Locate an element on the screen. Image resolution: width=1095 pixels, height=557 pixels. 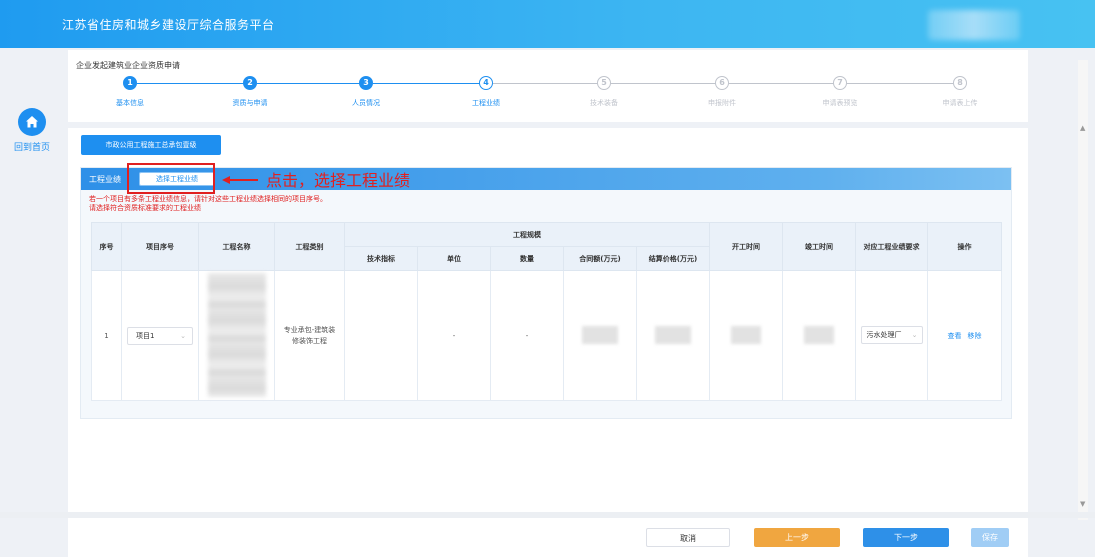
note-line: 请选择符合资质标准要求的工程业绩 is located at coordinates (145, 208).